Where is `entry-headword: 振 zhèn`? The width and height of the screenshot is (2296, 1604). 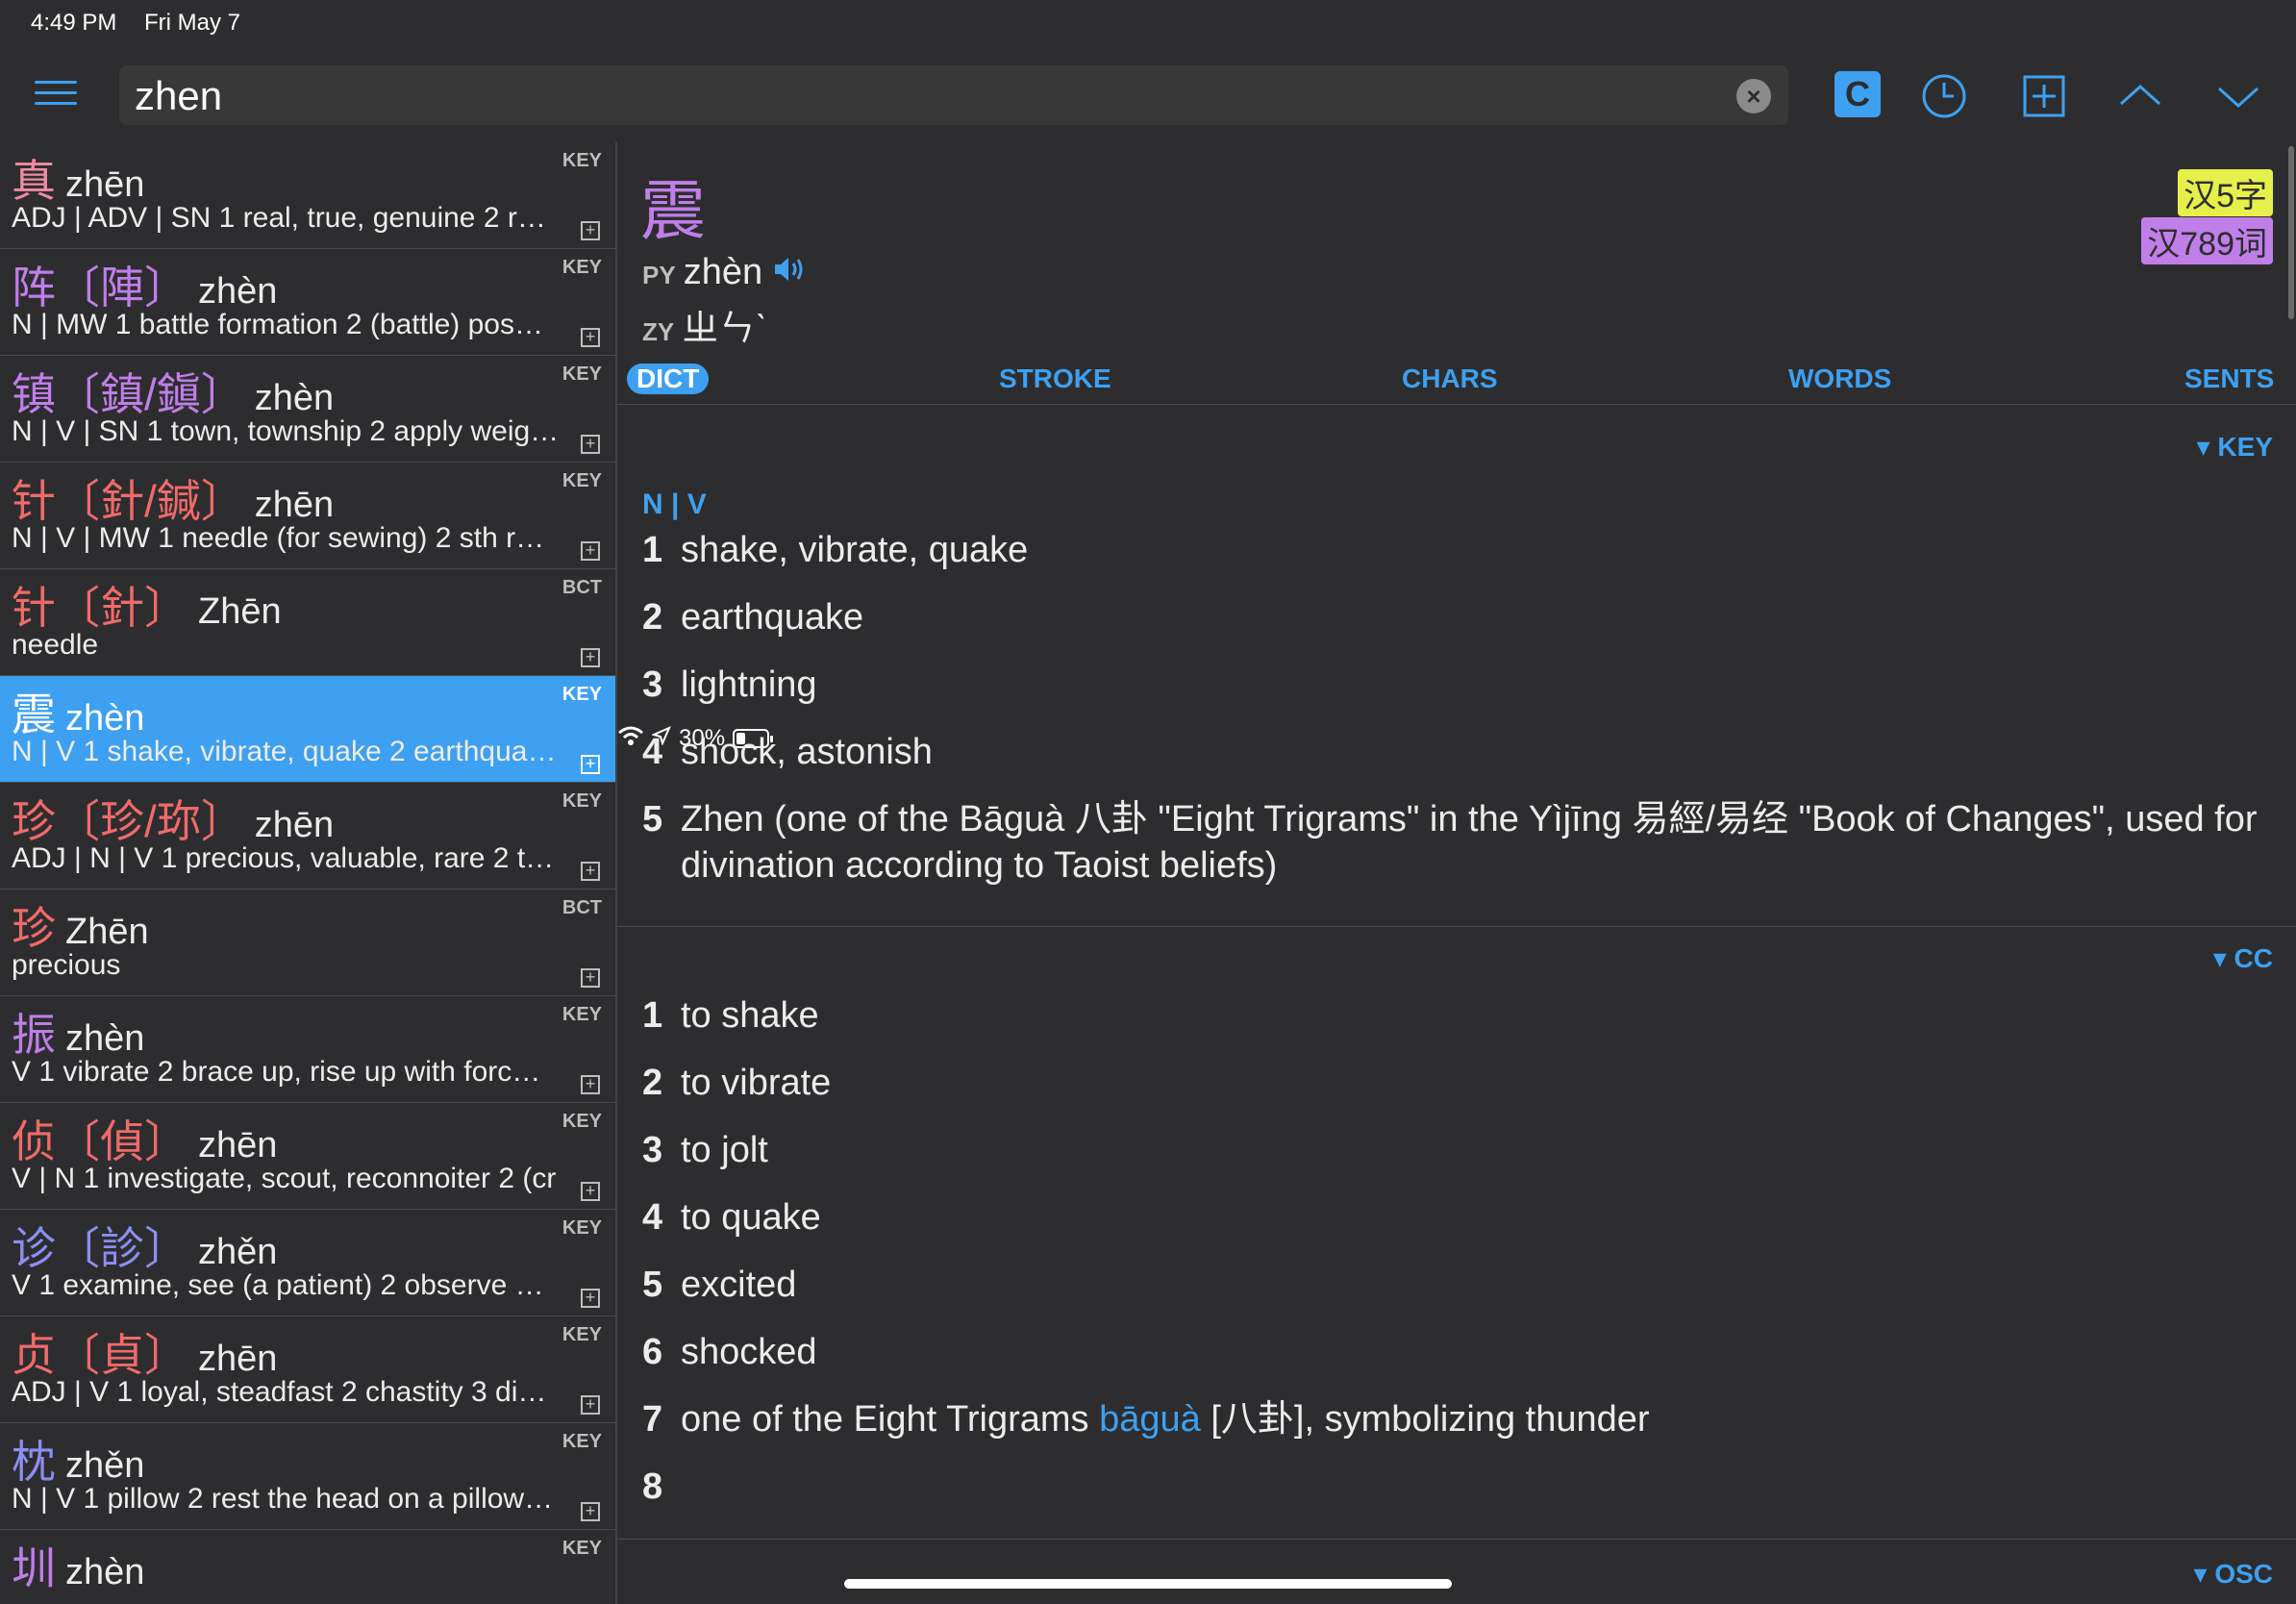
entry-headword: 振 zhèn is located at coordinates (78, 1032).